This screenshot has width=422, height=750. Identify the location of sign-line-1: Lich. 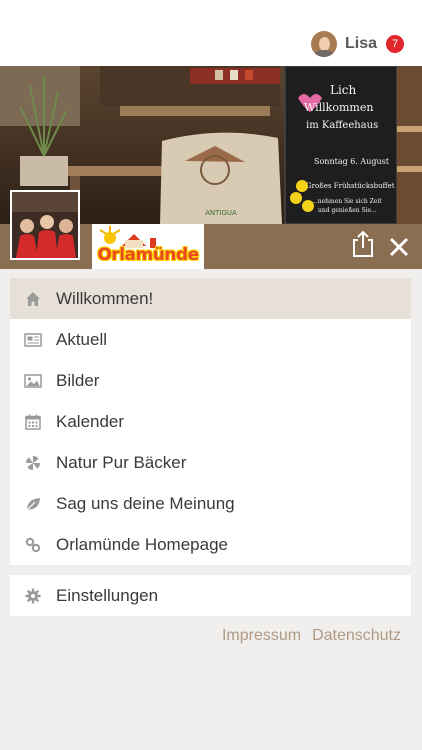
(343, 90).